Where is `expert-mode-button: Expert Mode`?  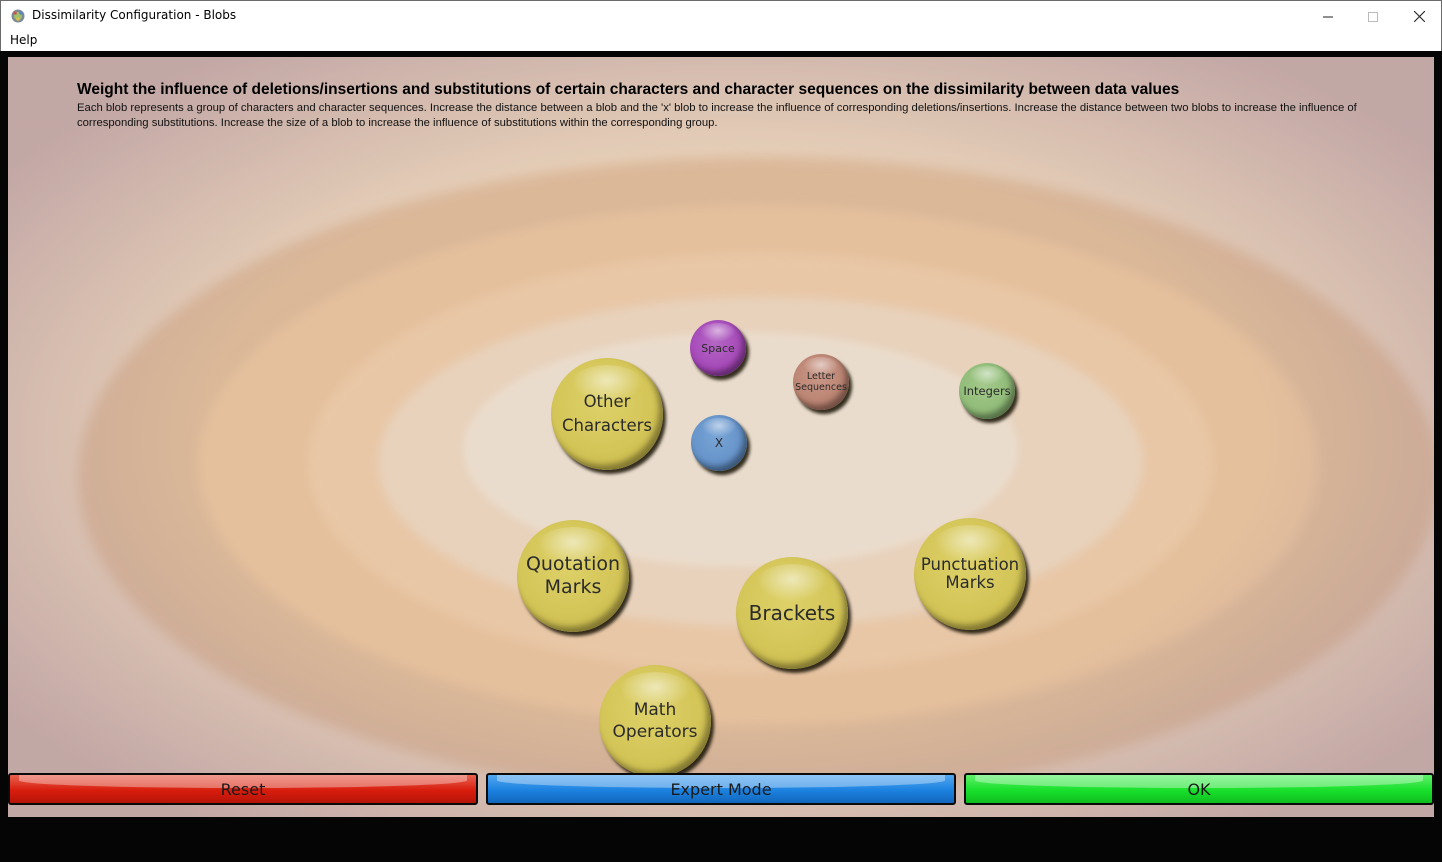 expert-mode-button: Expert Mode is located at coordinates (721, 789).